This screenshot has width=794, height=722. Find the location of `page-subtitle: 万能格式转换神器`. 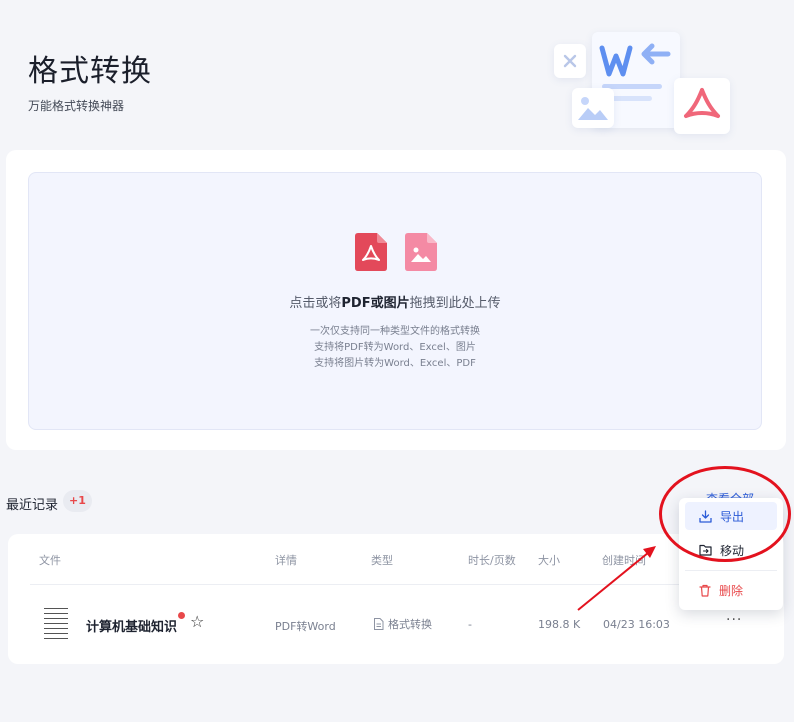

page-subtitle: 万能格式转换神器 is located at coordinates (76, 106).